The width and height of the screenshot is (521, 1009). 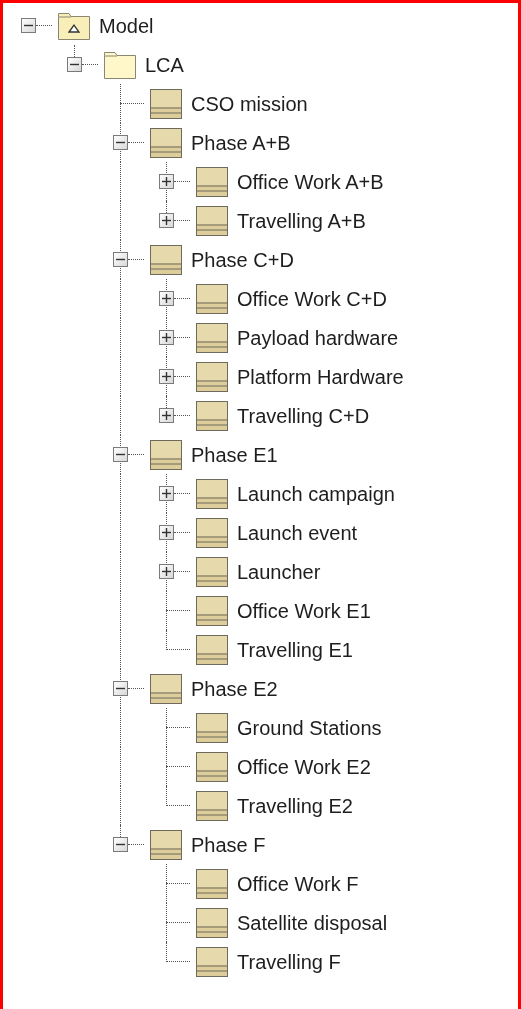 I want to click on tree-item-label: Phase E1, so click(x=234, y=454).